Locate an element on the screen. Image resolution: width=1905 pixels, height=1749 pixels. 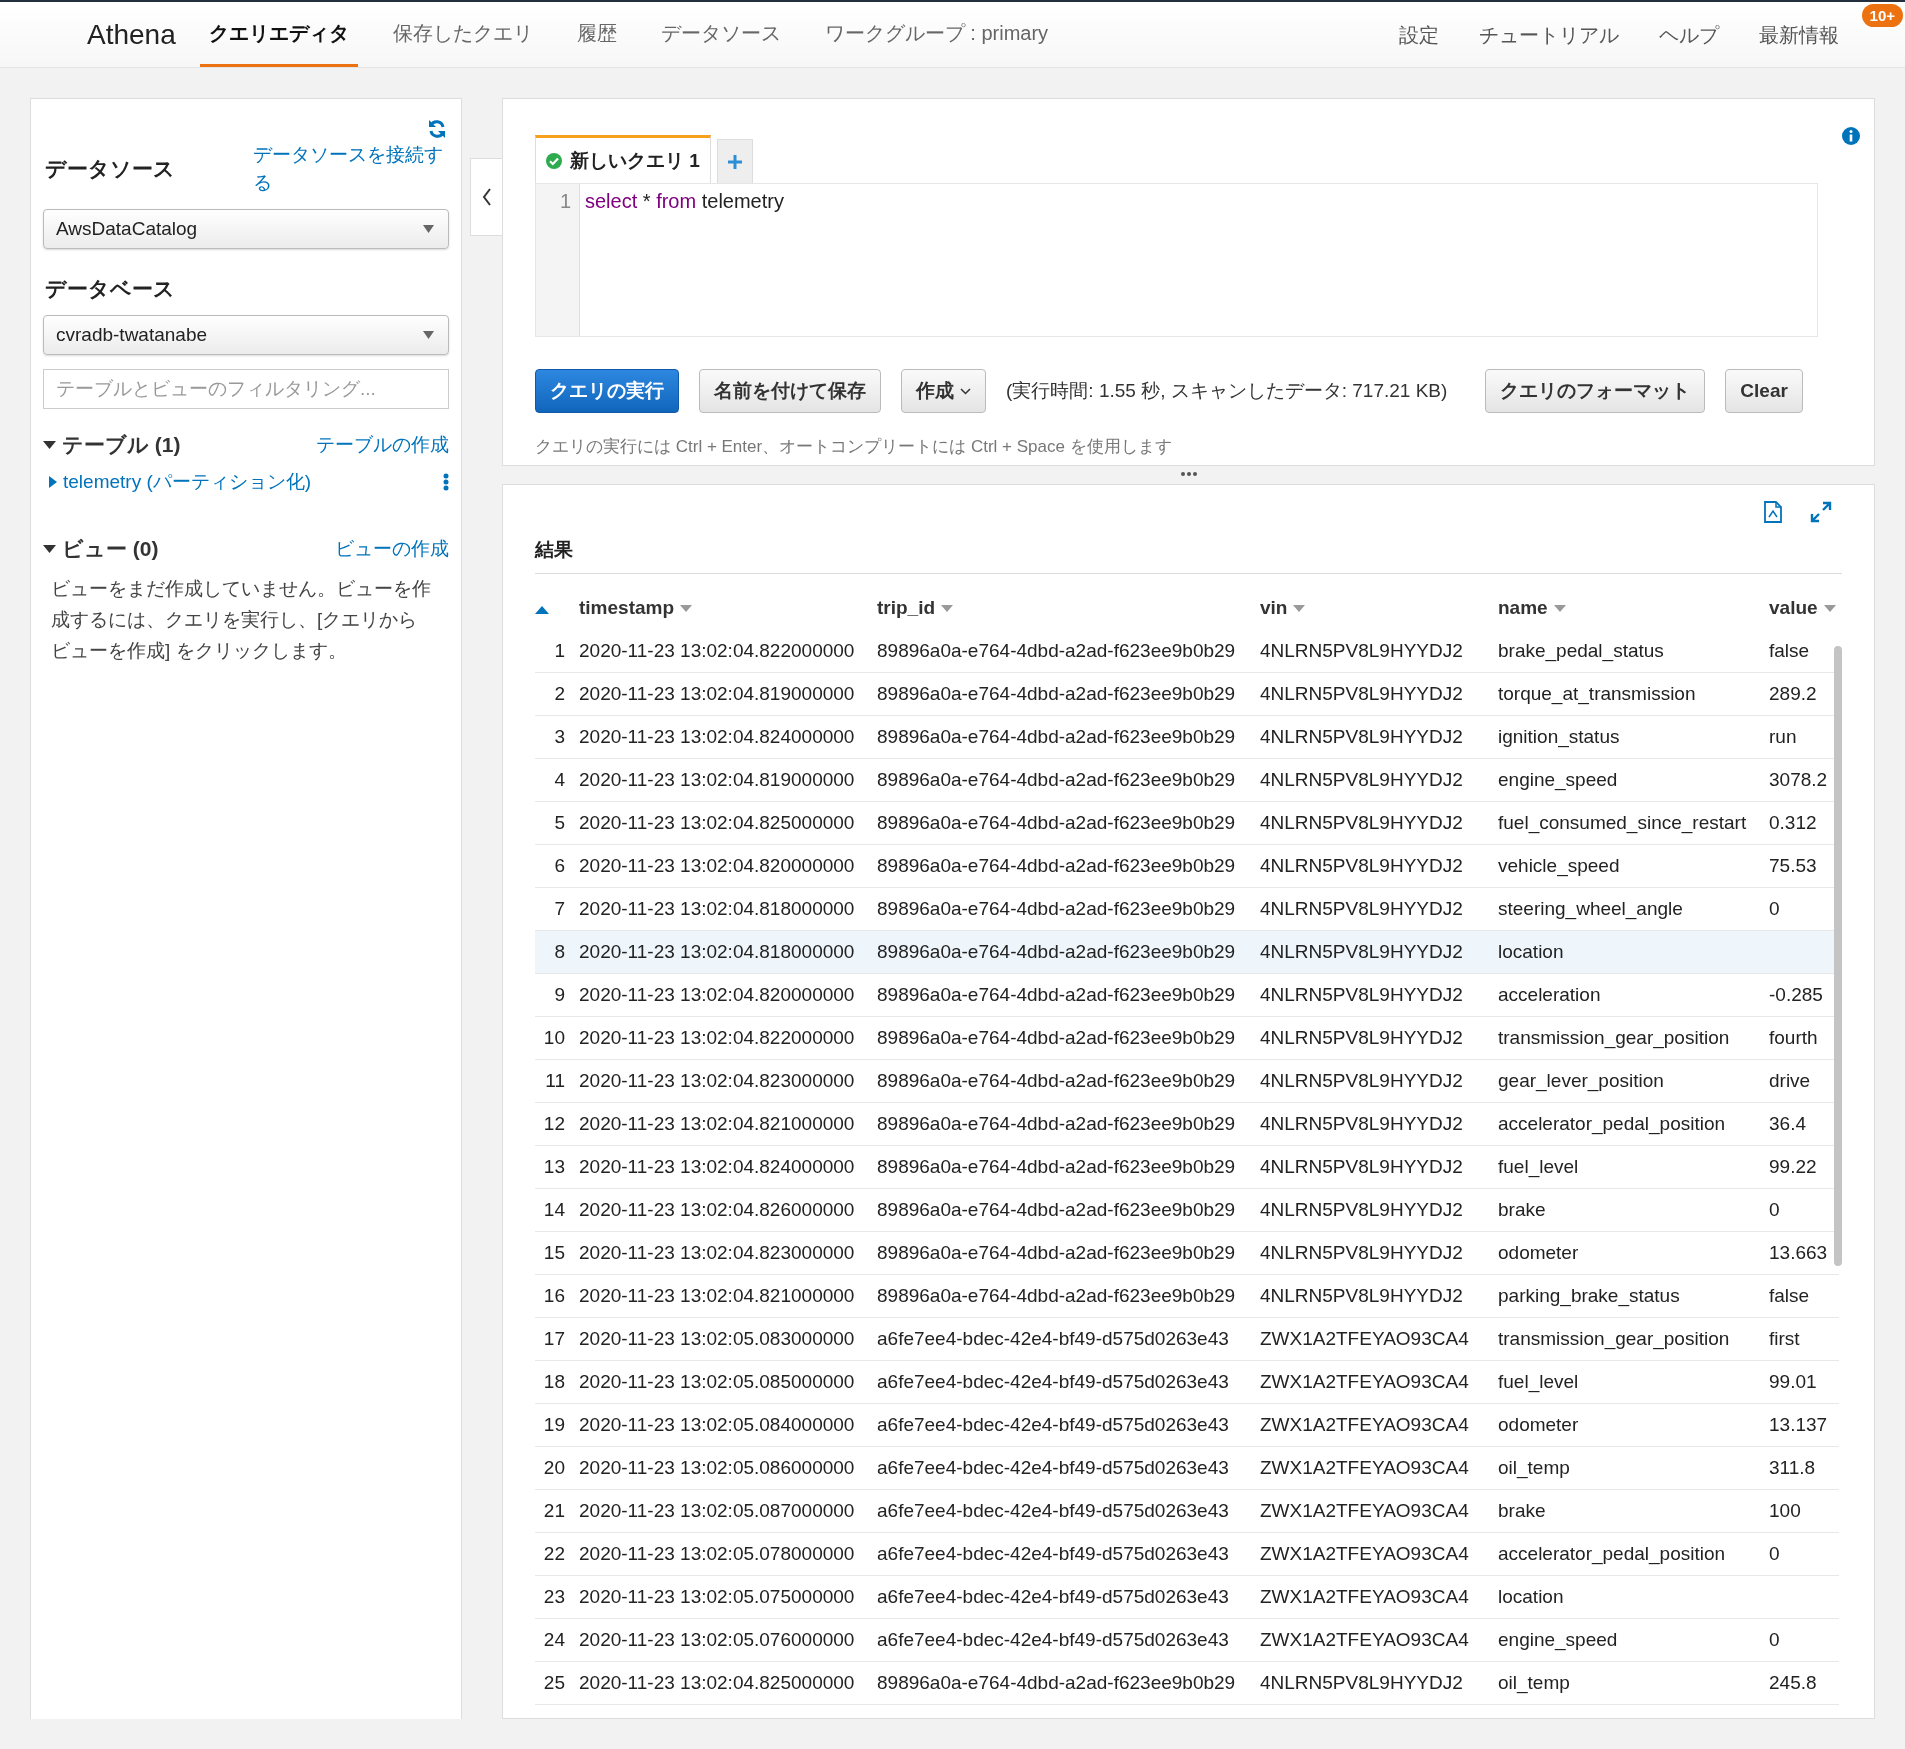
database-dropdown: cvradb-twatanabe is located at coordinates (246, 335).